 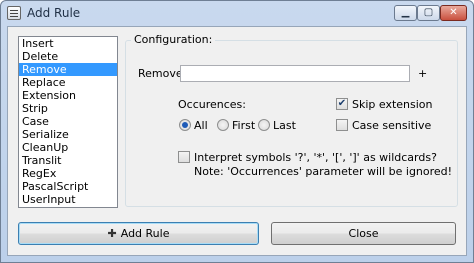 What do you see at coordinates (68, 173) in the screenshot?
I see `rule-item-regex: RegEx` at bounding box center [68, 173].